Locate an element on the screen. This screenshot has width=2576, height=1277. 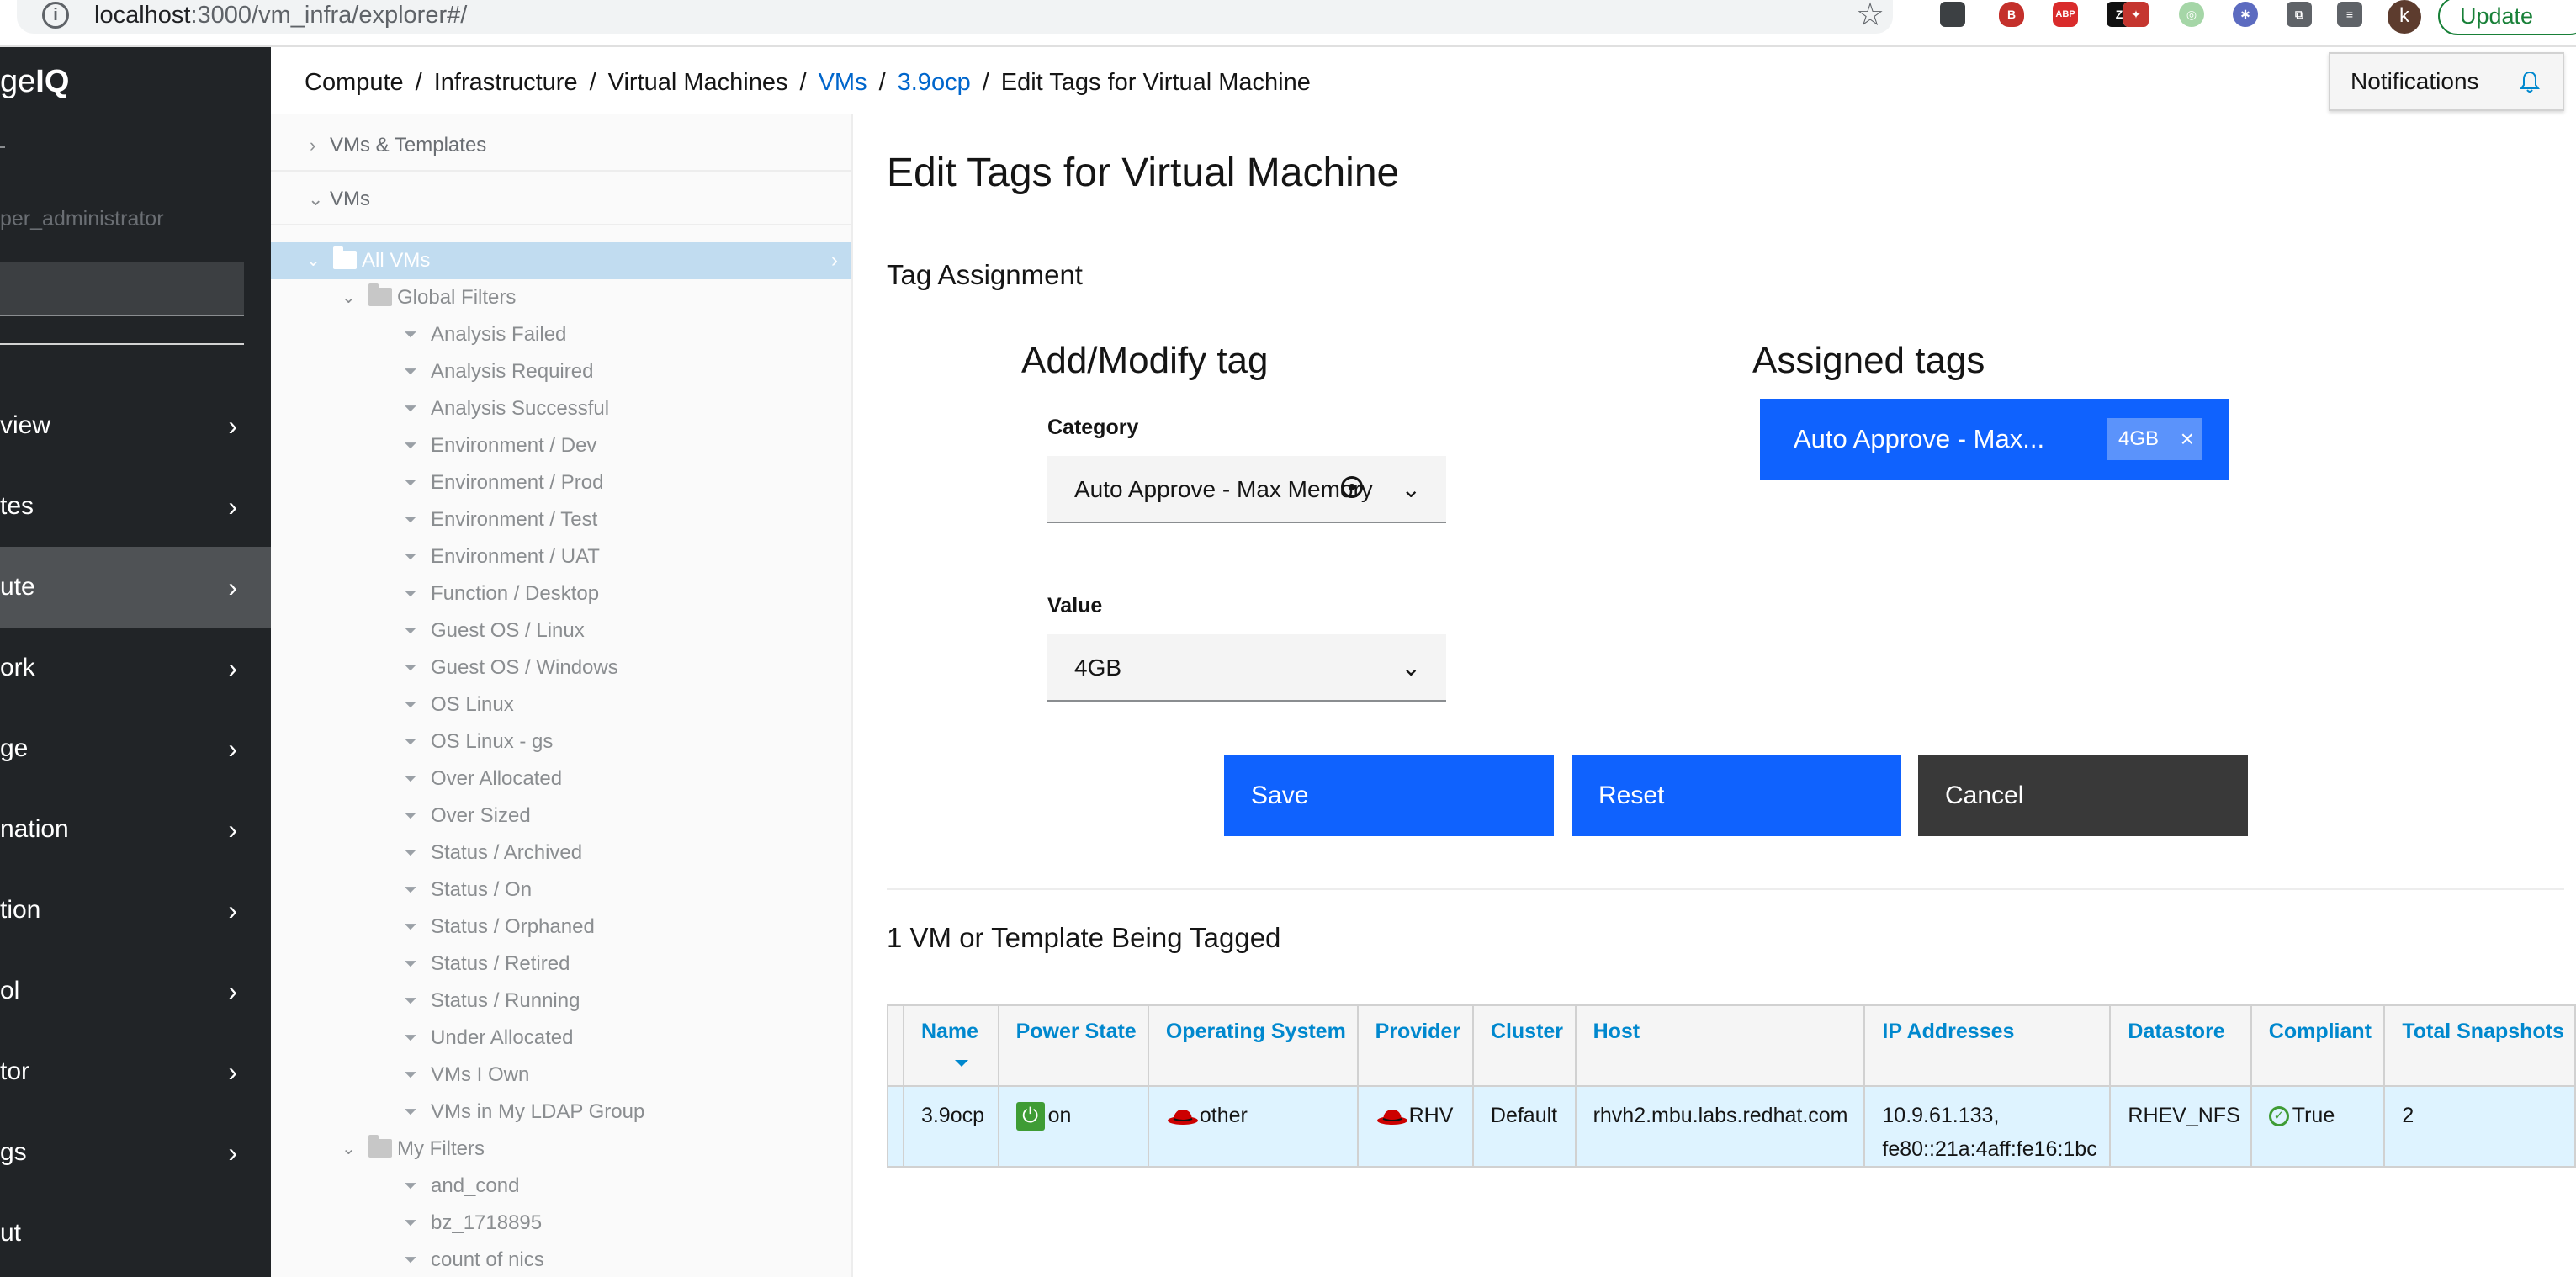
url-text: localhost:3000/vm_infra/explorer#/ is located at coordinates (280, 15).